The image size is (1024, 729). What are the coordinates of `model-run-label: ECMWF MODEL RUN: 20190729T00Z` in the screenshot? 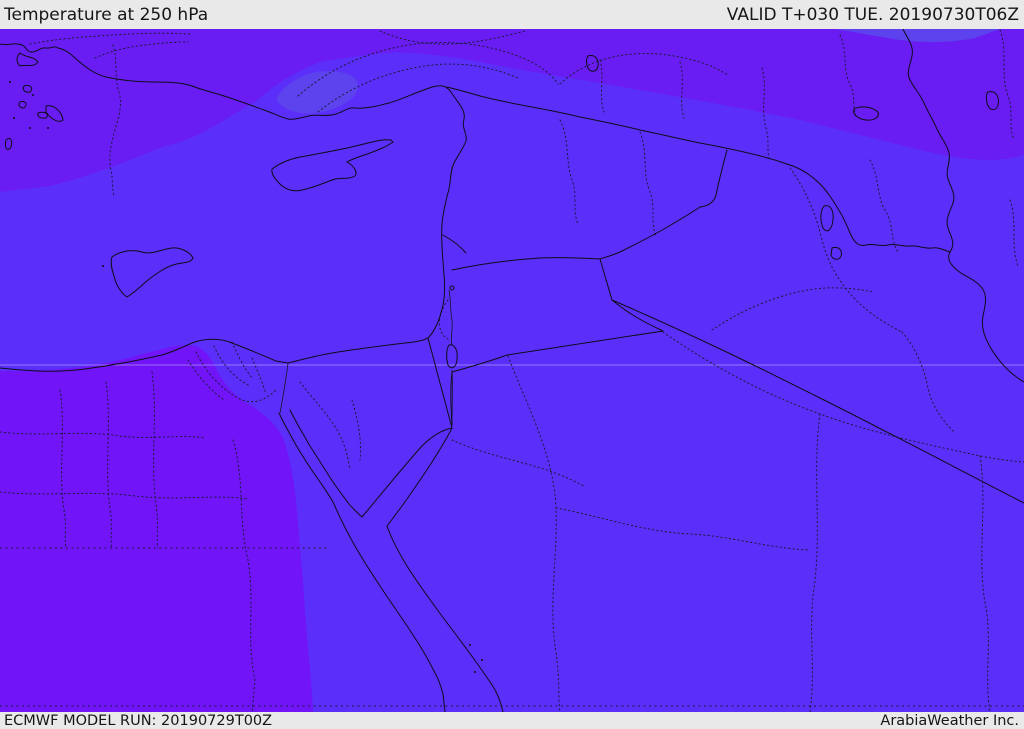 It's located at (138, 720).